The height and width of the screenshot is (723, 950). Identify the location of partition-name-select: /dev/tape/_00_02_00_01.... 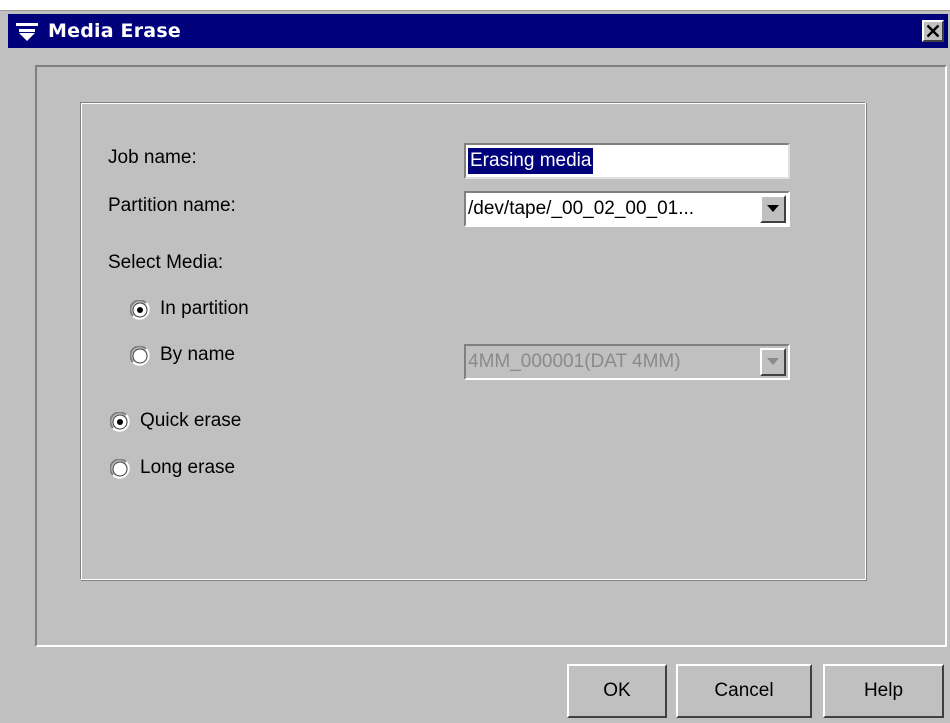
(627, 209).